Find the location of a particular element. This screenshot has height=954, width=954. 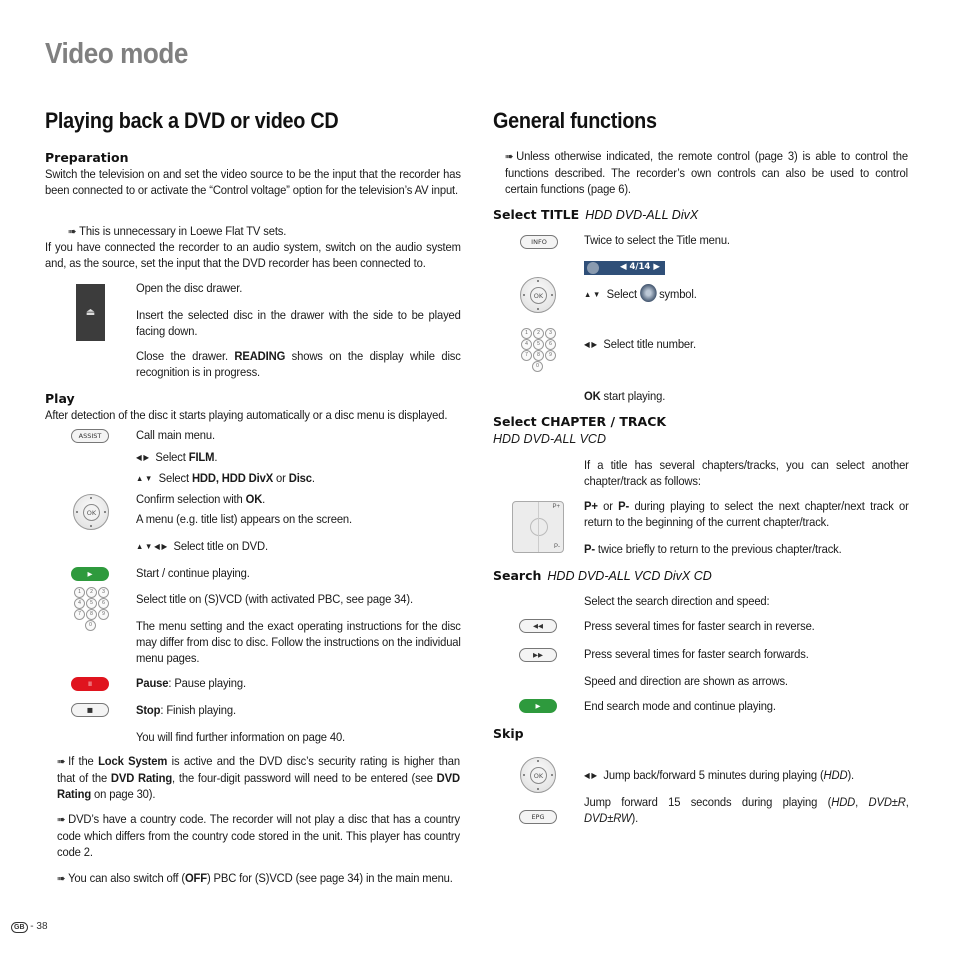

select-title-heading: Select TITLE HDD DVD-ALL DivX is located at coordinates (596, 214).